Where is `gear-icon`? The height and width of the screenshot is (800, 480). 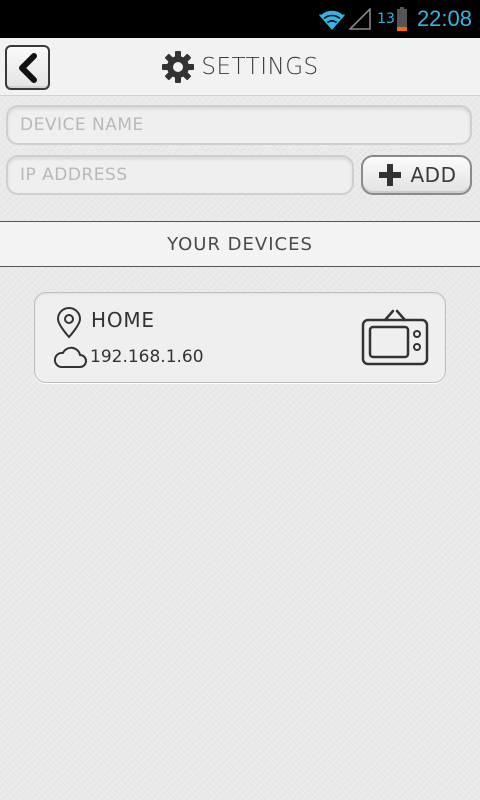
gear-icon is located at coordinates (178, 67).